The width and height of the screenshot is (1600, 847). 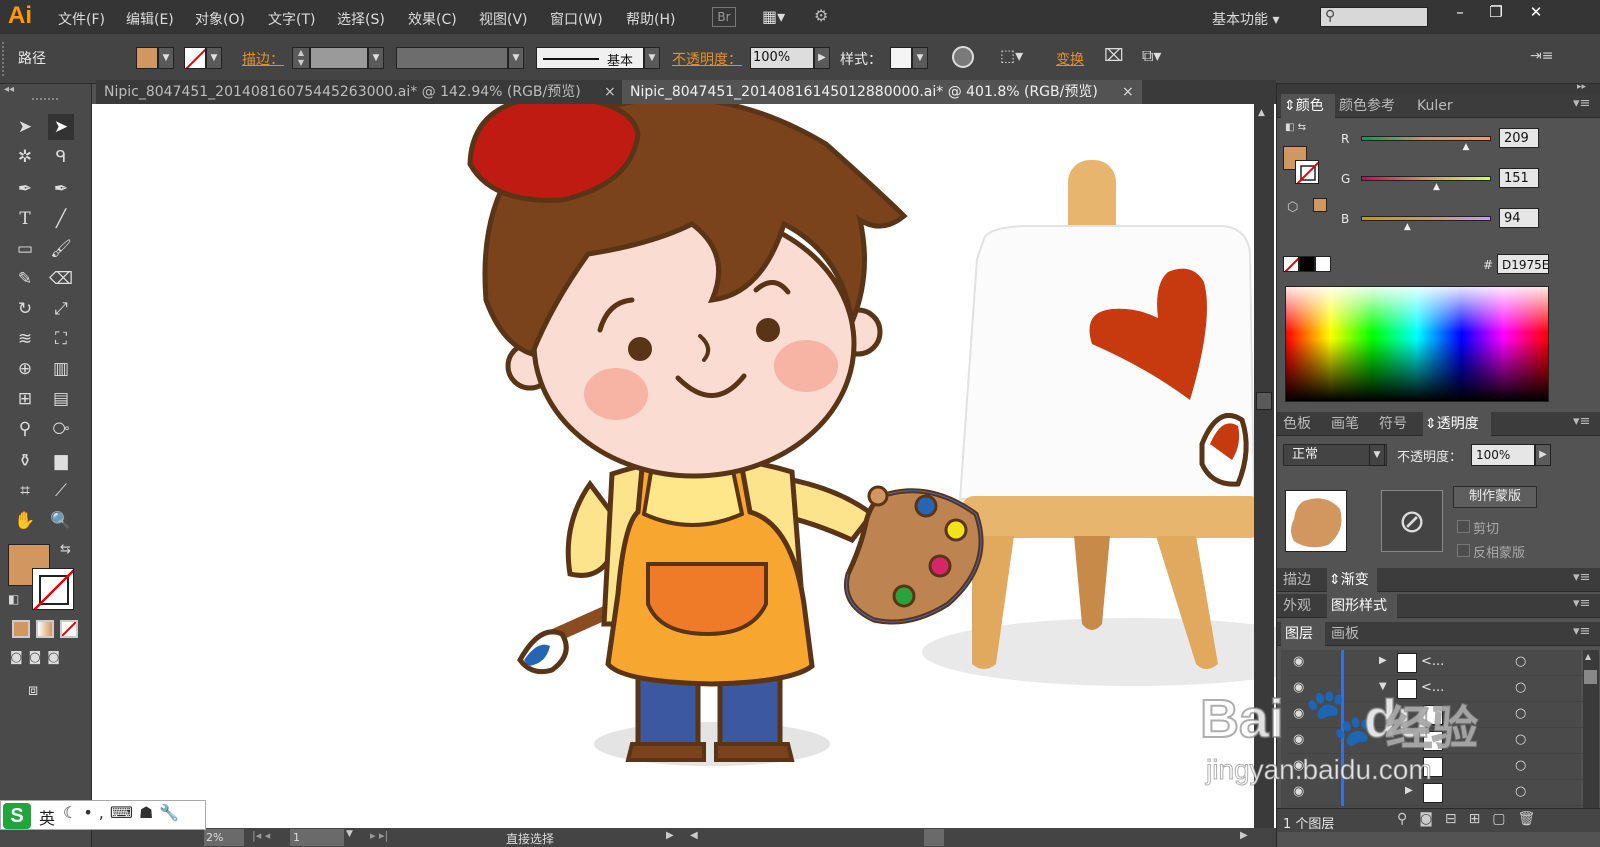 I want to click on column-graph-tool-icon: ▆, so click(x=61, y=461).